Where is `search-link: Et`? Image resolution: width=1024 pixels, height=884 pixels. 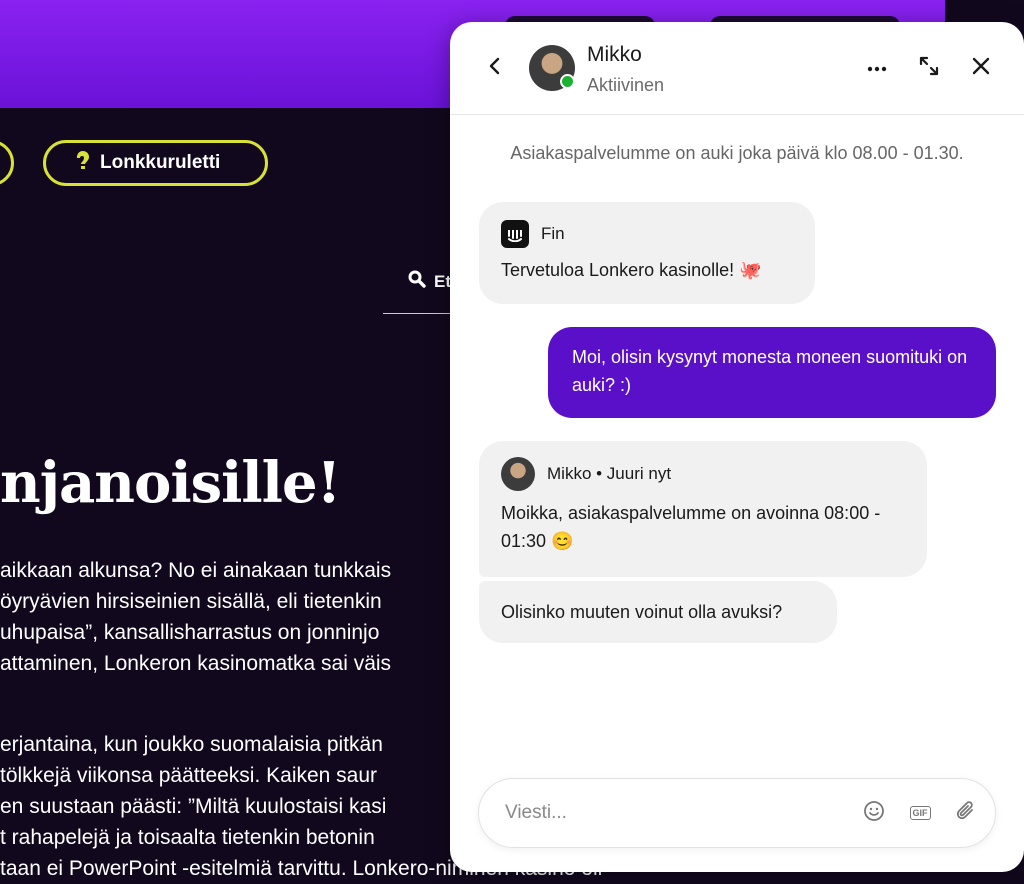 search-link: Et is located at coordinates (429, 281).